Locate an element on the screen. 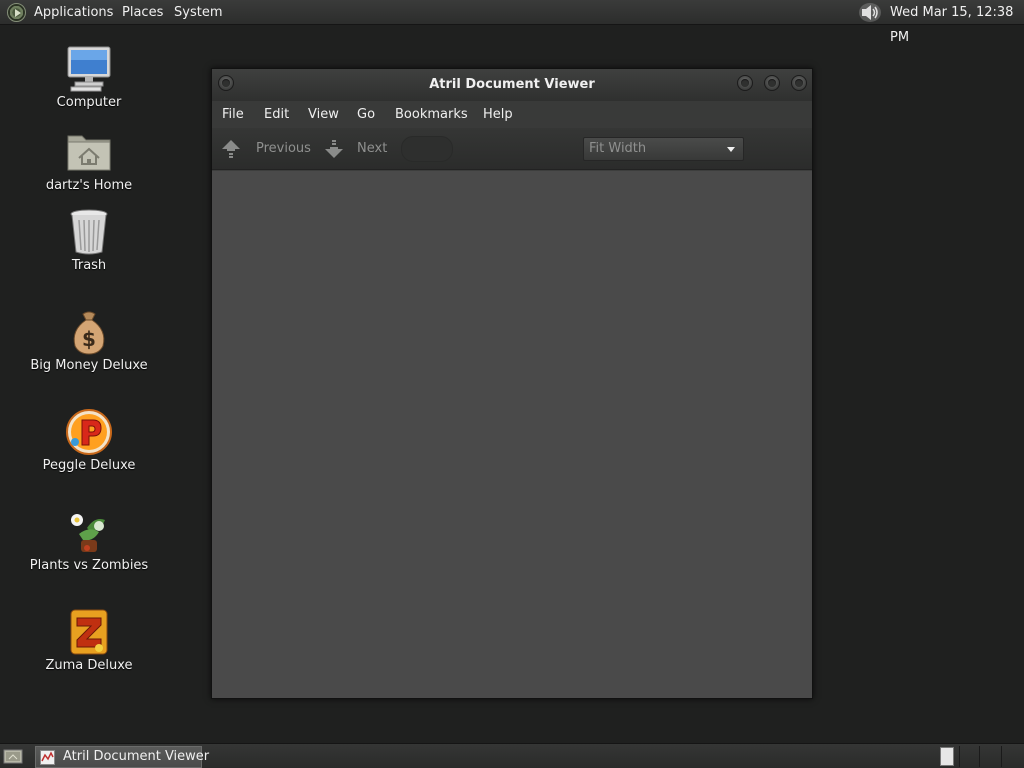  desktop-icon-label: dartz's Home is located at coordinates (89, 185).